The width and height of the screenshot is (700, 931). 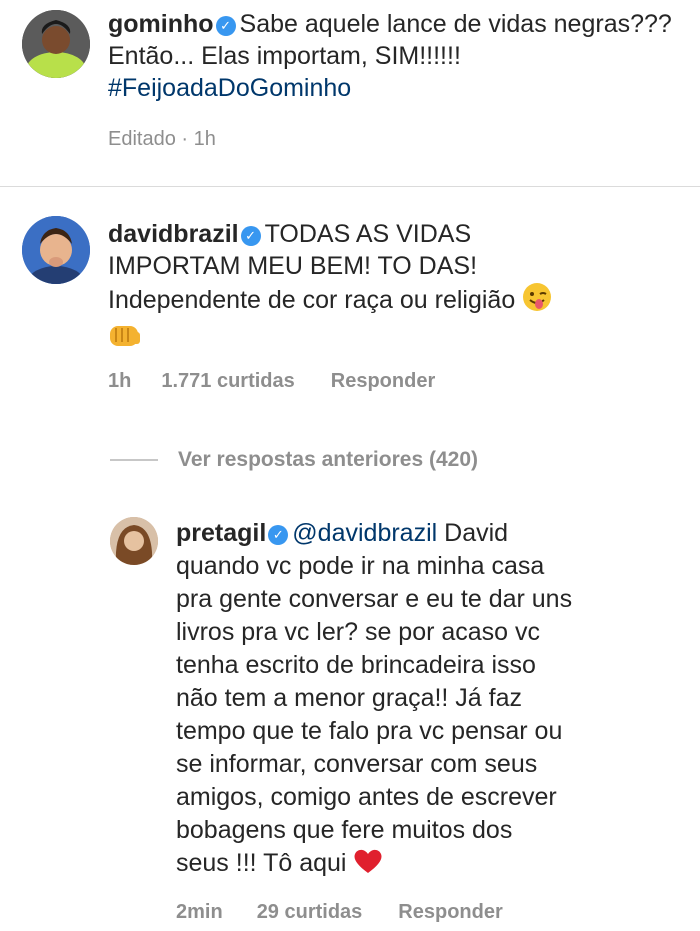 I want to click on reply-time: 2min, so click(x=199, y=912).